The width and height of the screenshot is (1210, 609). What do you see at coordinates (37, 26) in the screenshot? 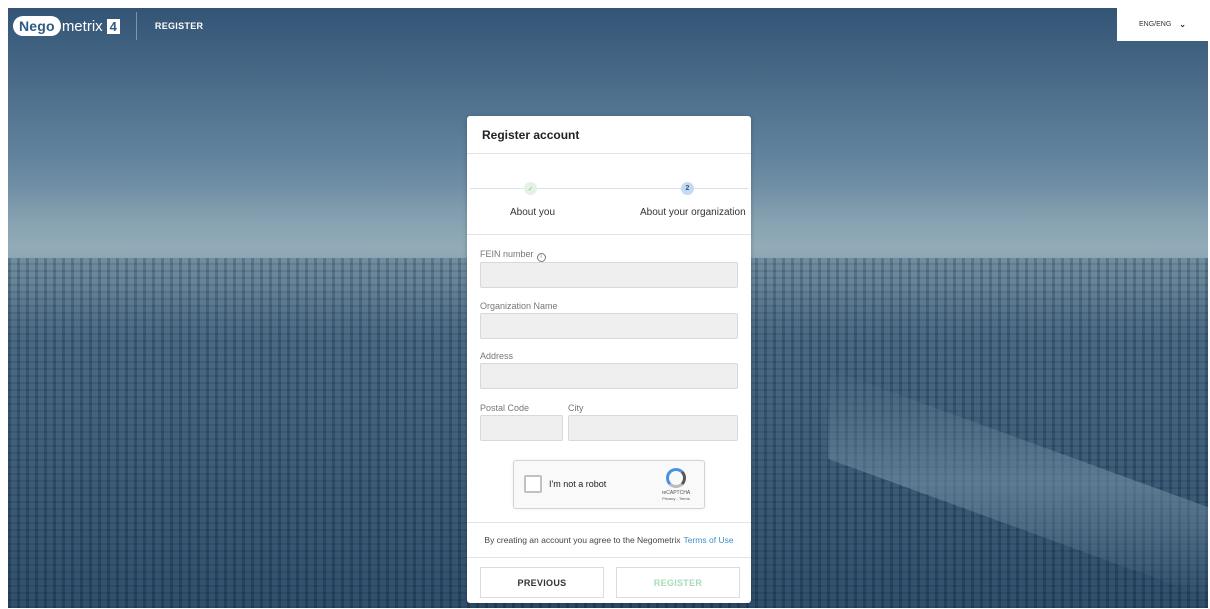
I see `logo-nego: Nego` at bounding box center [37, 26].